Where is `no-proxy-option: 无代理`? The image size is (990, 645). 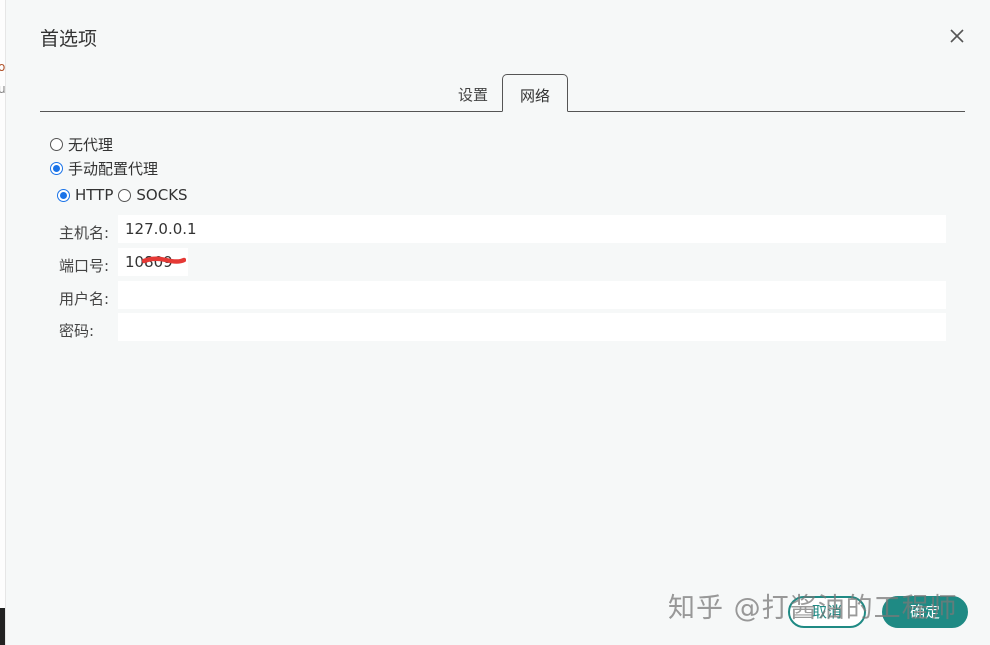 no-proxy-option: 无代理 is located at coordinates (81, 144).